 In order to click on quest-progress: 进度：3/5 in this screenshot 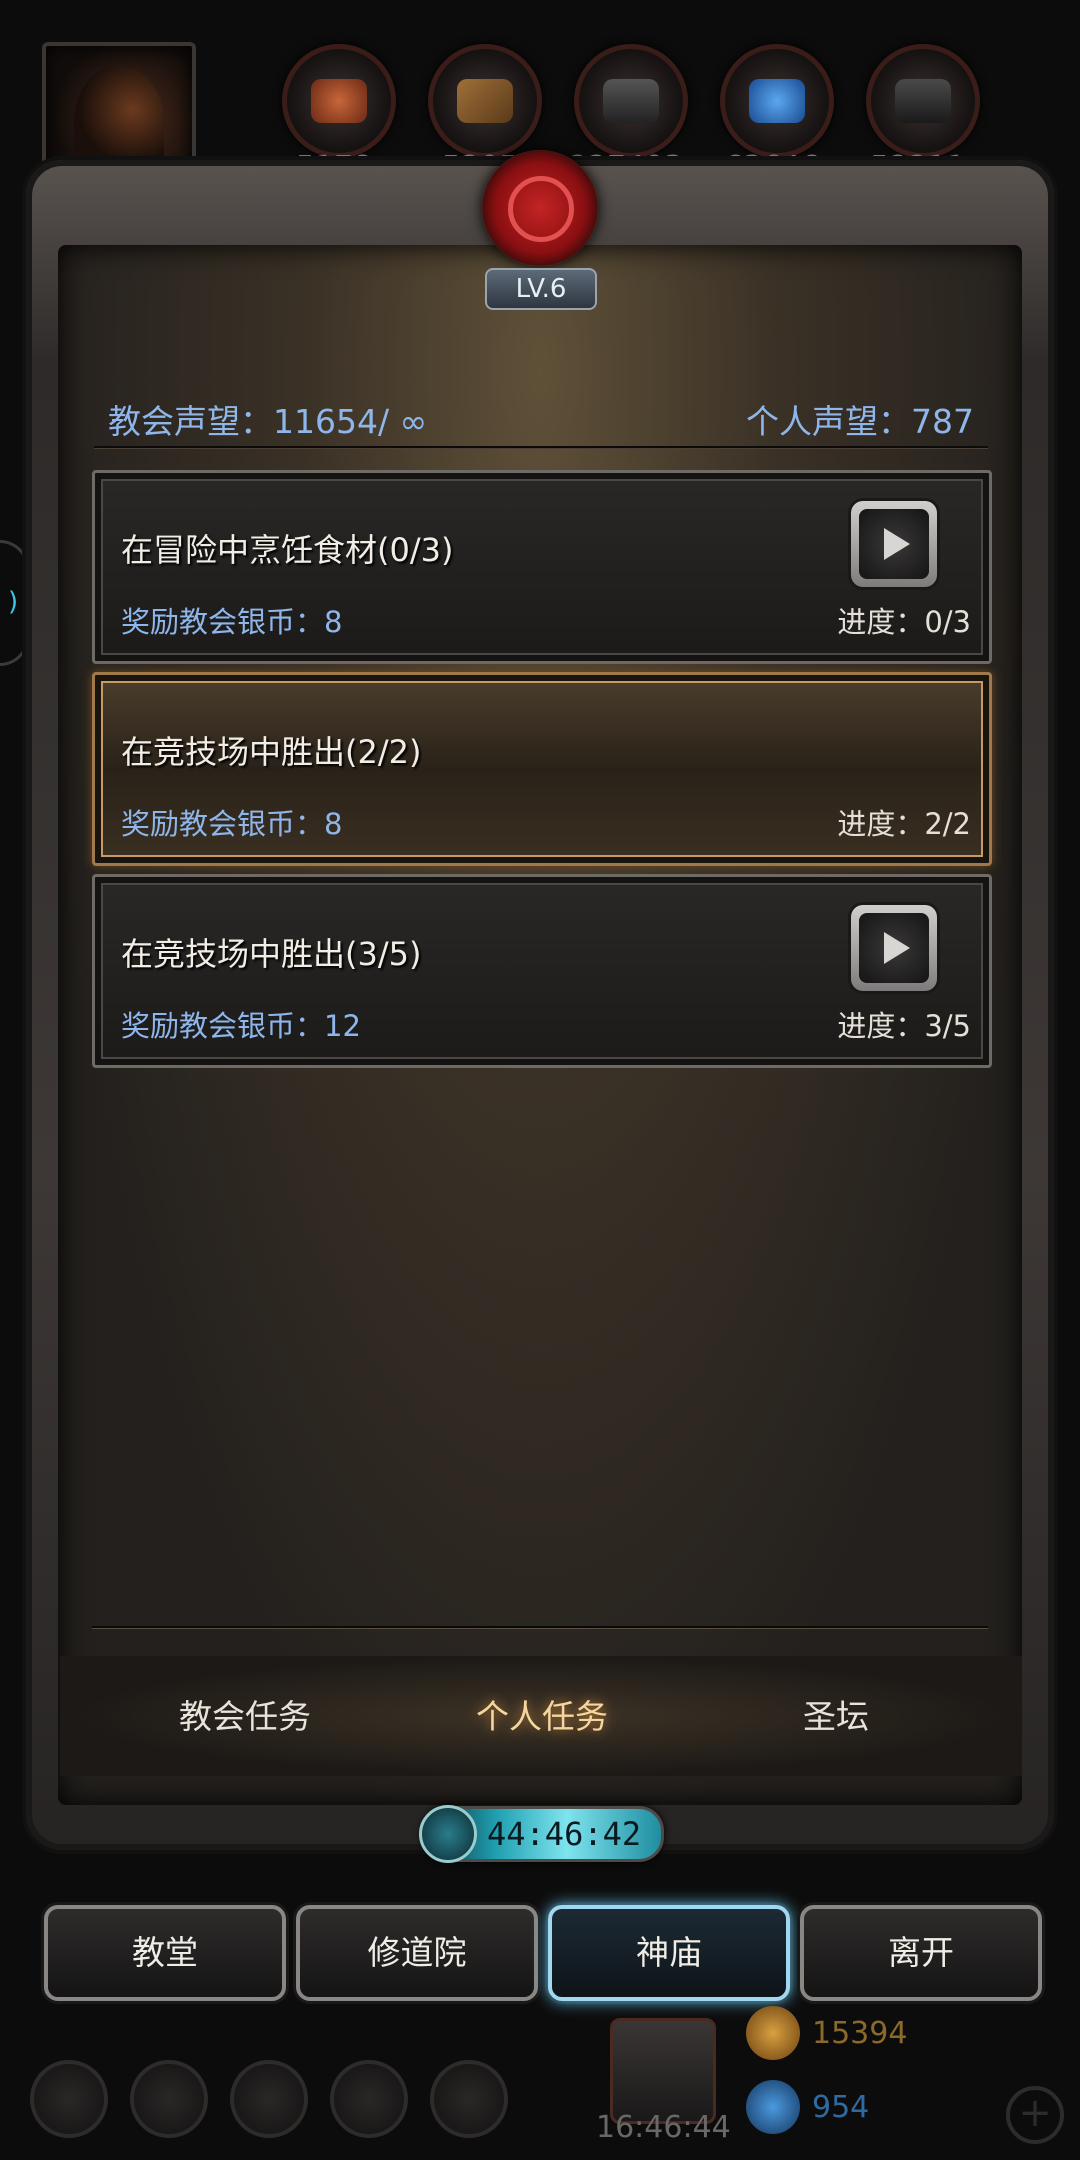, I will do `click(904, 1026)`.